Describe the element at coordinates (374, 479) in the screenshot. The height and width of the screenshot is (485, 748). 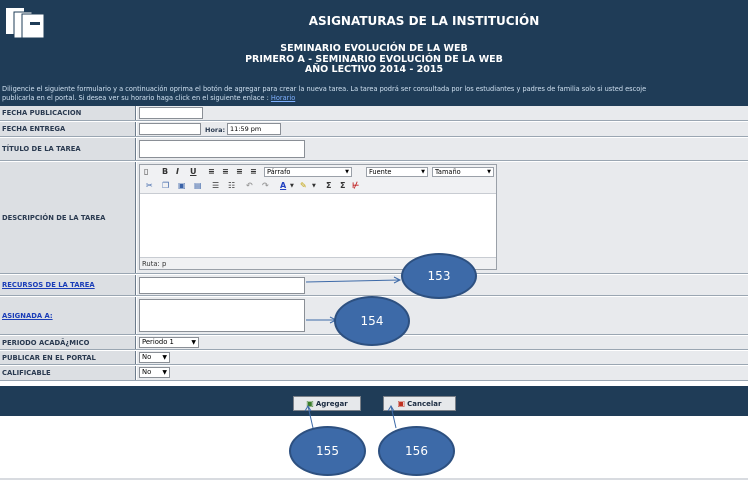
I see `bottom-divider` at that location.